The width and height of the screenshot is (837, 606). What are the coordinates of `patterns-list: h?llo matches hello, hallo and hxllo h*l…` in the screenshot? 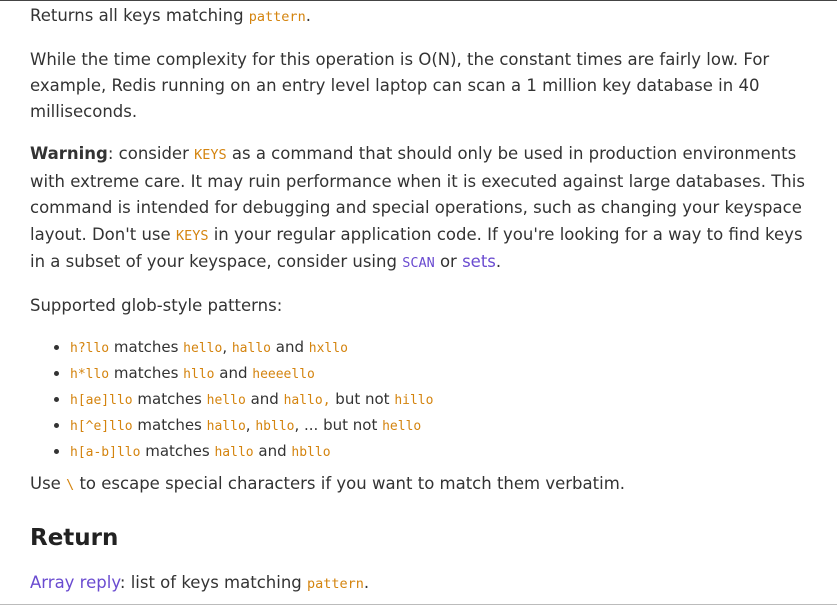 It's located at (231, 400).